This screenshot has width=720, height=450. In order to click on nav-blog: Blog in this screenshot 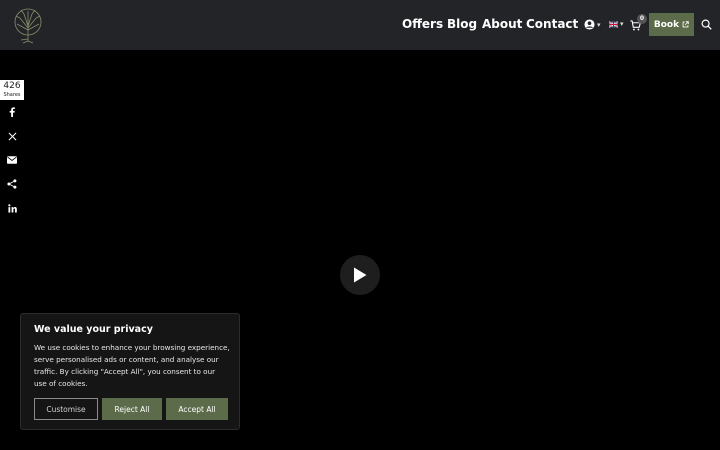, I will do `click(462, 24)`.